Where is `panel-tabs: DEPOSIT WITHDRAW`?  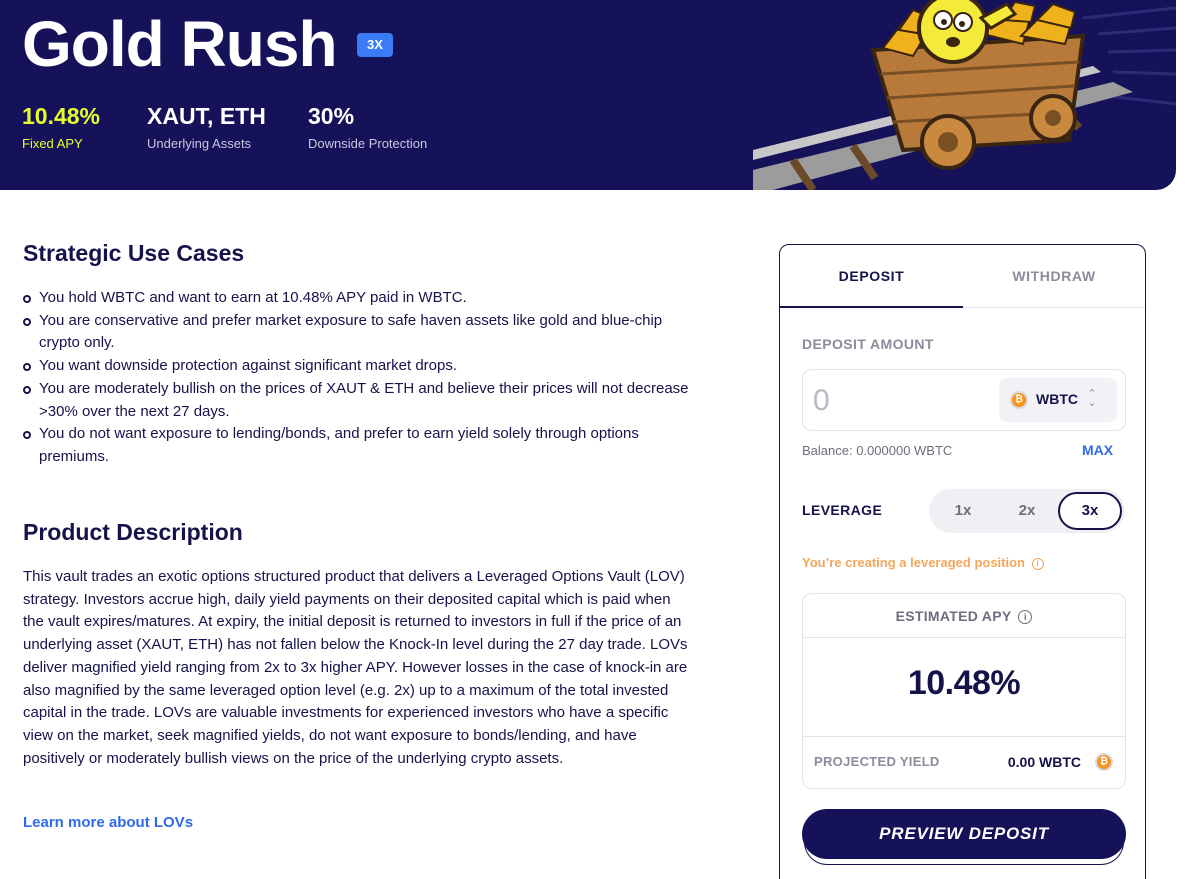
panel-tabs: DEPOSIT WITHDRAW is located at coordinates (962, 276).